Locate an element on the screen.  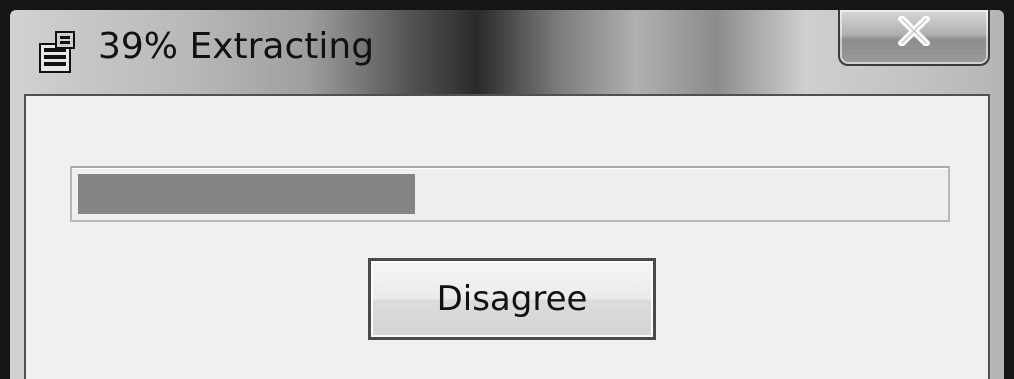
window-title: 39% Extracting is located at coordinates (236, 46).